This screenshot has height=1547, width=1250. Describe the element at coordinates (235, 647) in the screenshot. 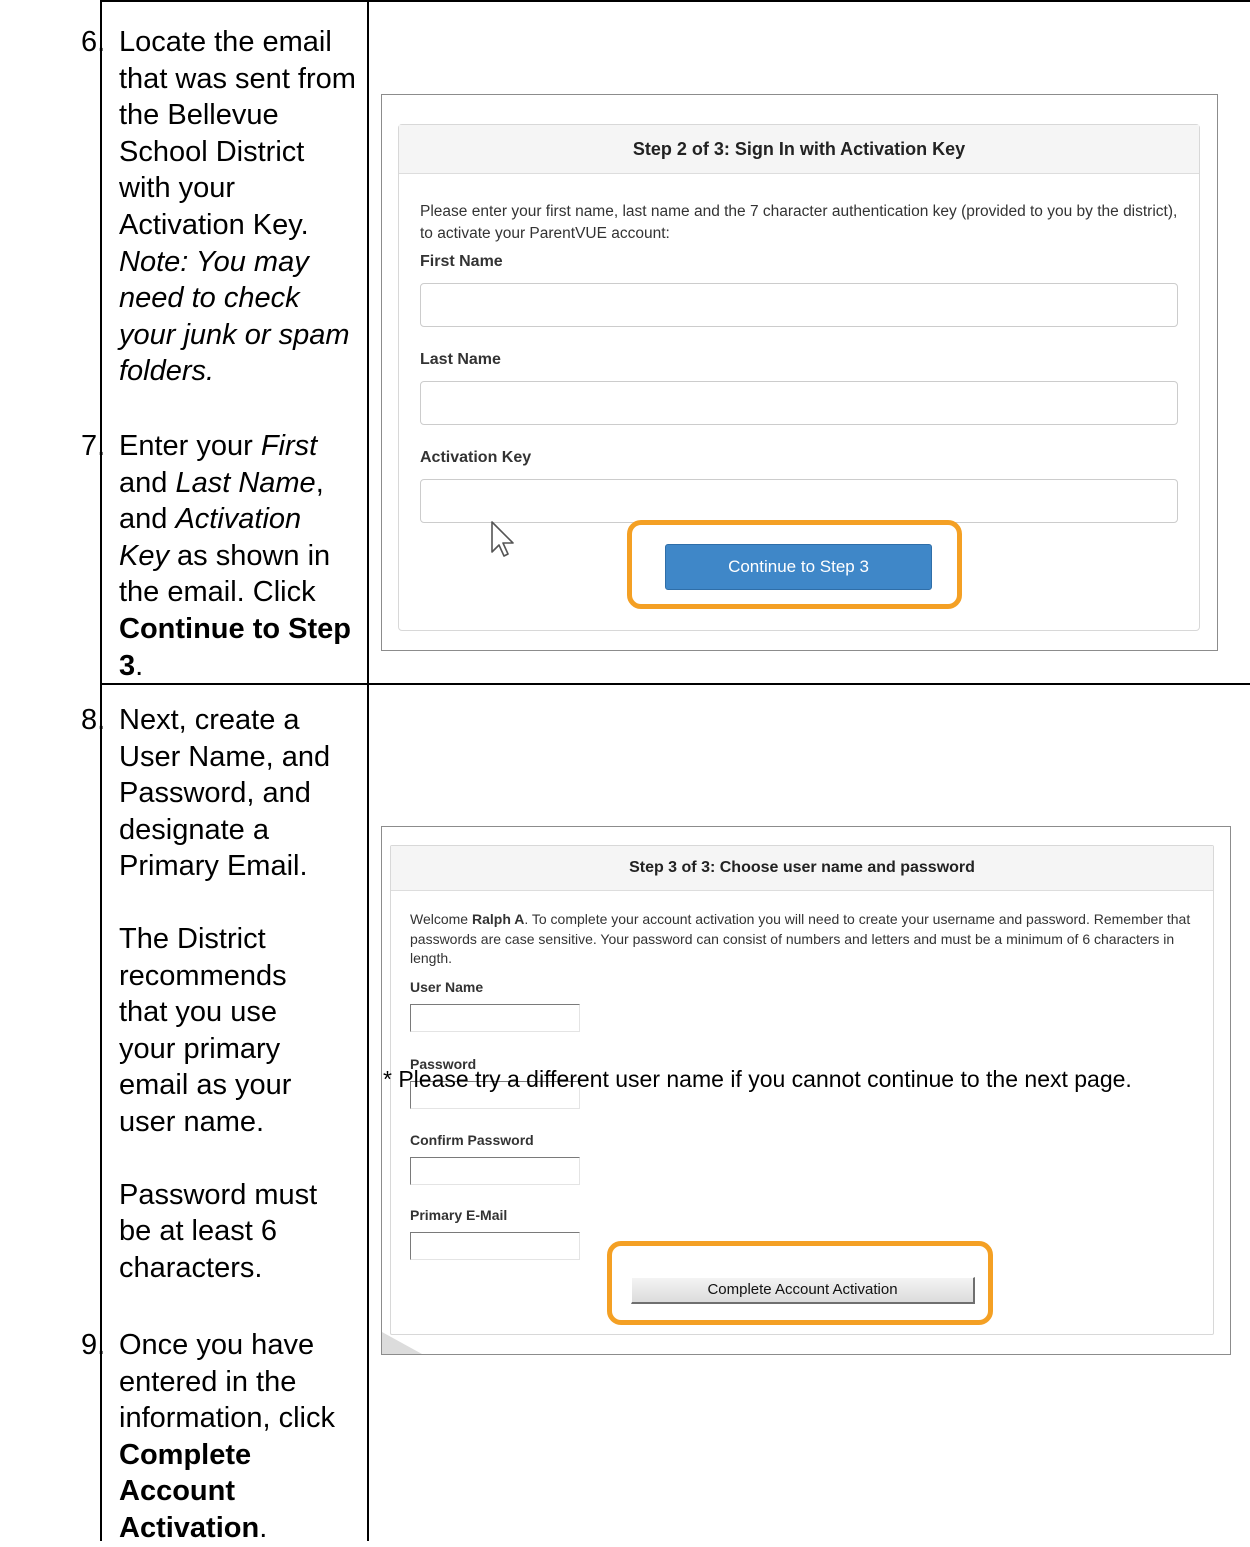

I see `continue-term: Continue to Step 3` at that location.